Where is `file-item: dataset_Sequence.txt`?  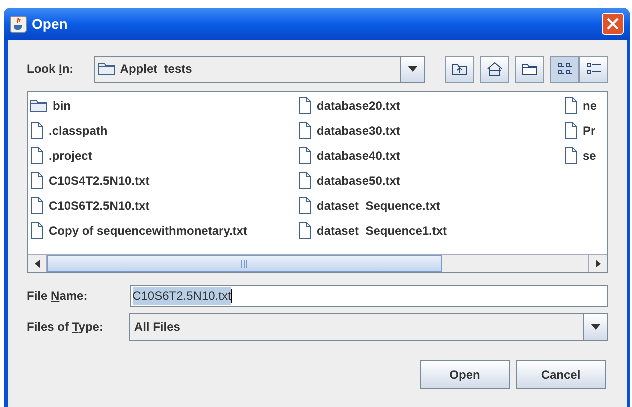 file-item: dataset_Sequence.txt is located at coordinates (429, 205).